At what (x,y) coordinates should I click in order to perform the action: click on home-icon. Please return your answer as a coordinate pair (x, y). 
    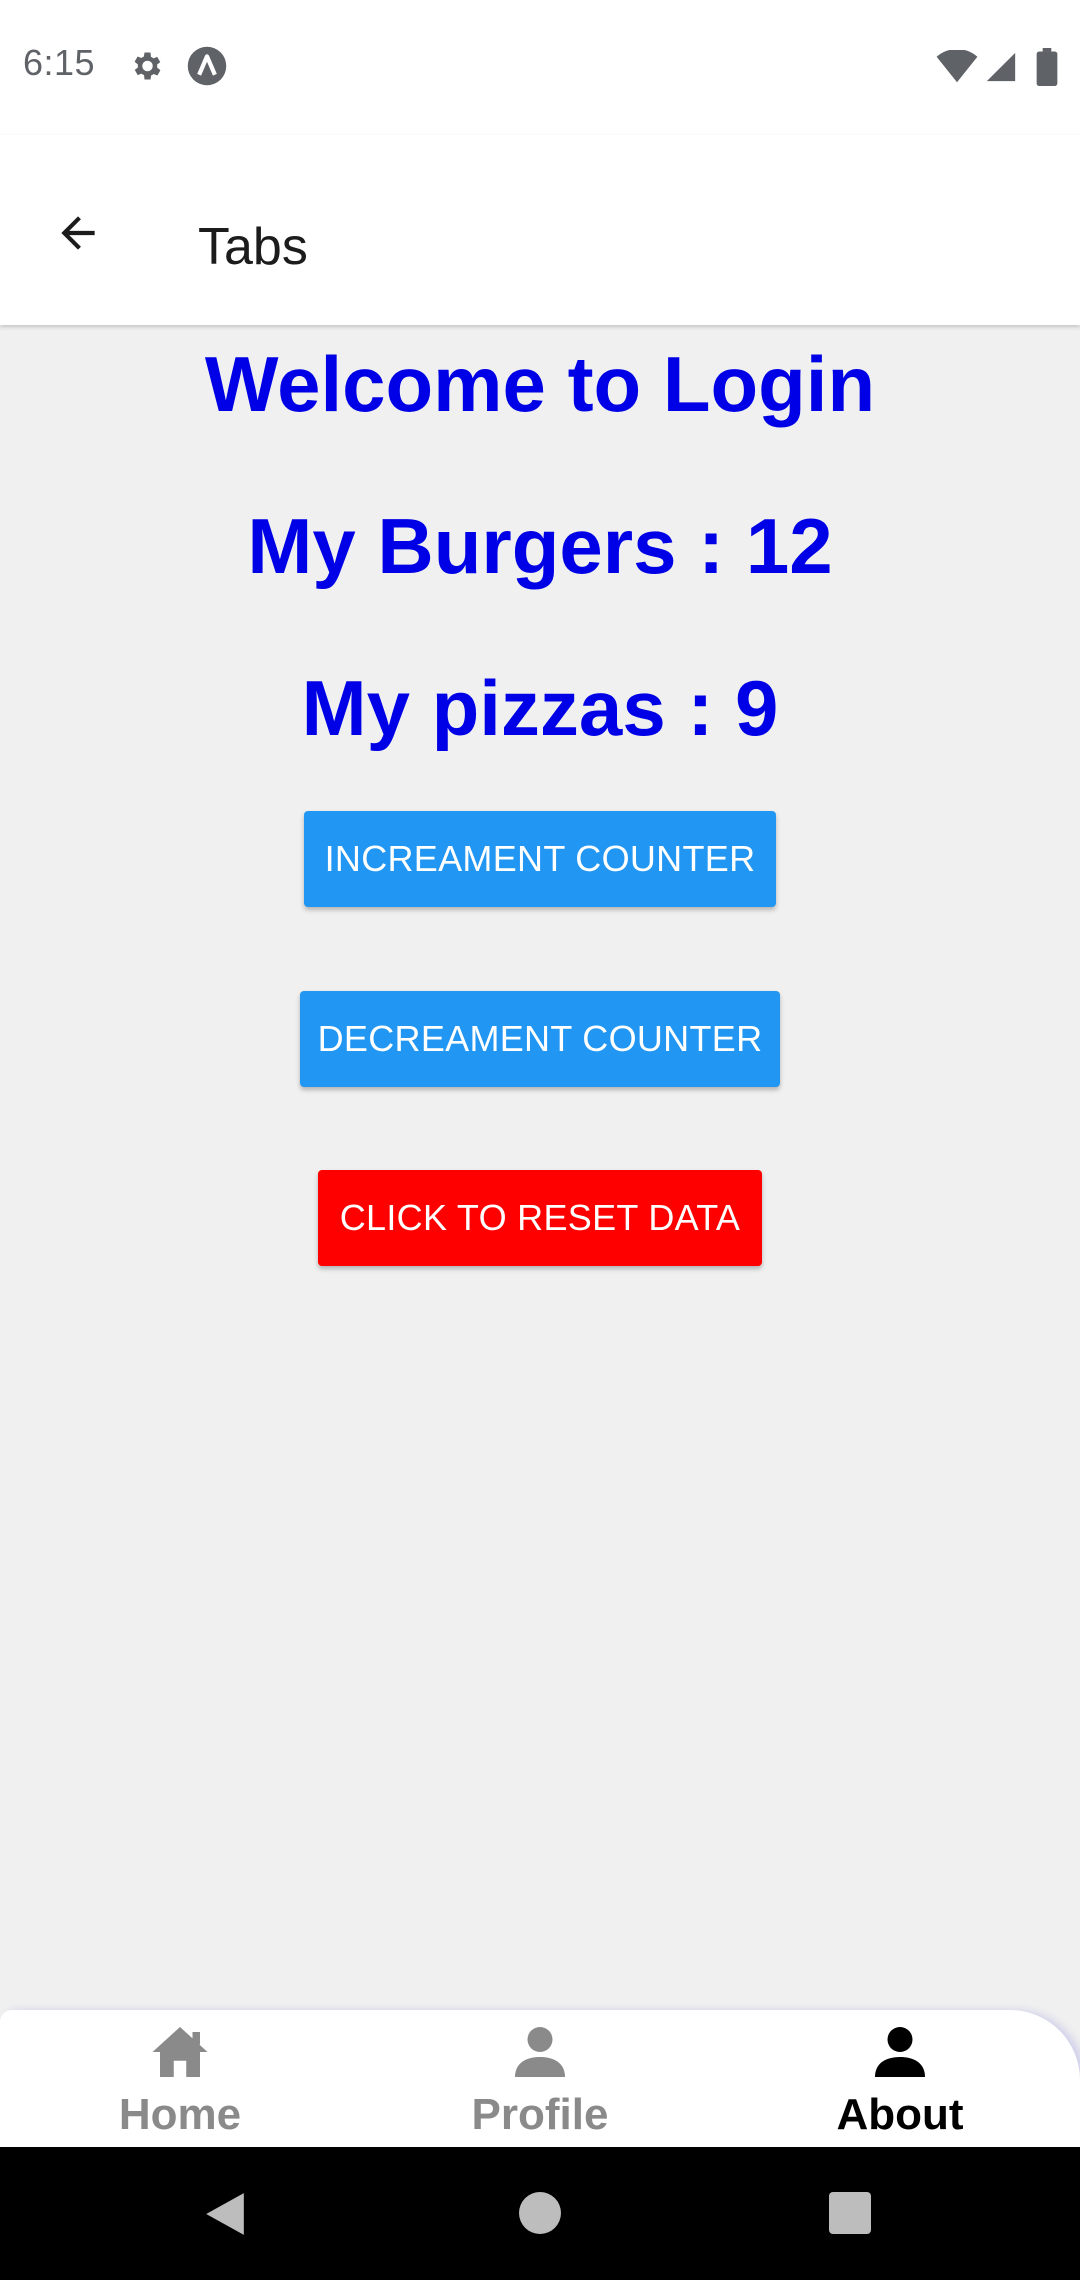
    Looking at the image, I should click on (180, 2052).